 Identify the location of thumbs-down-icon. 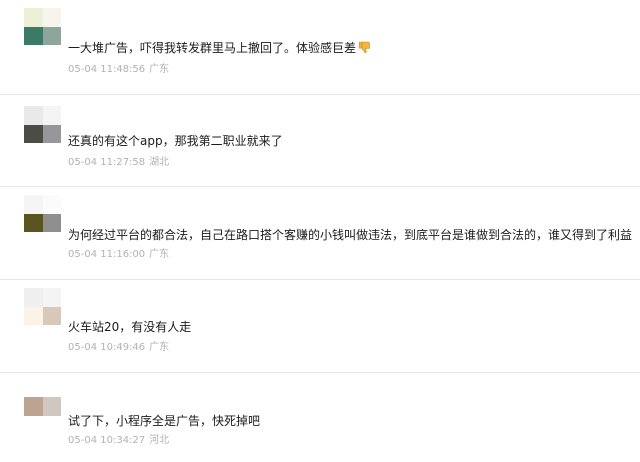
(365, 49).